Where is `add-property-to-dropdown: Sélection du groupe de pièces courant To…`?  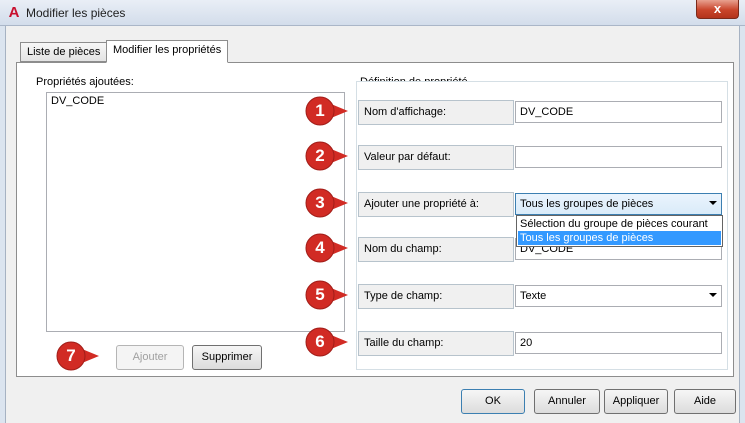 add-property-to-dropdown: Sélection du groupe de pièces courant To… is located at coordinates (619, 231).